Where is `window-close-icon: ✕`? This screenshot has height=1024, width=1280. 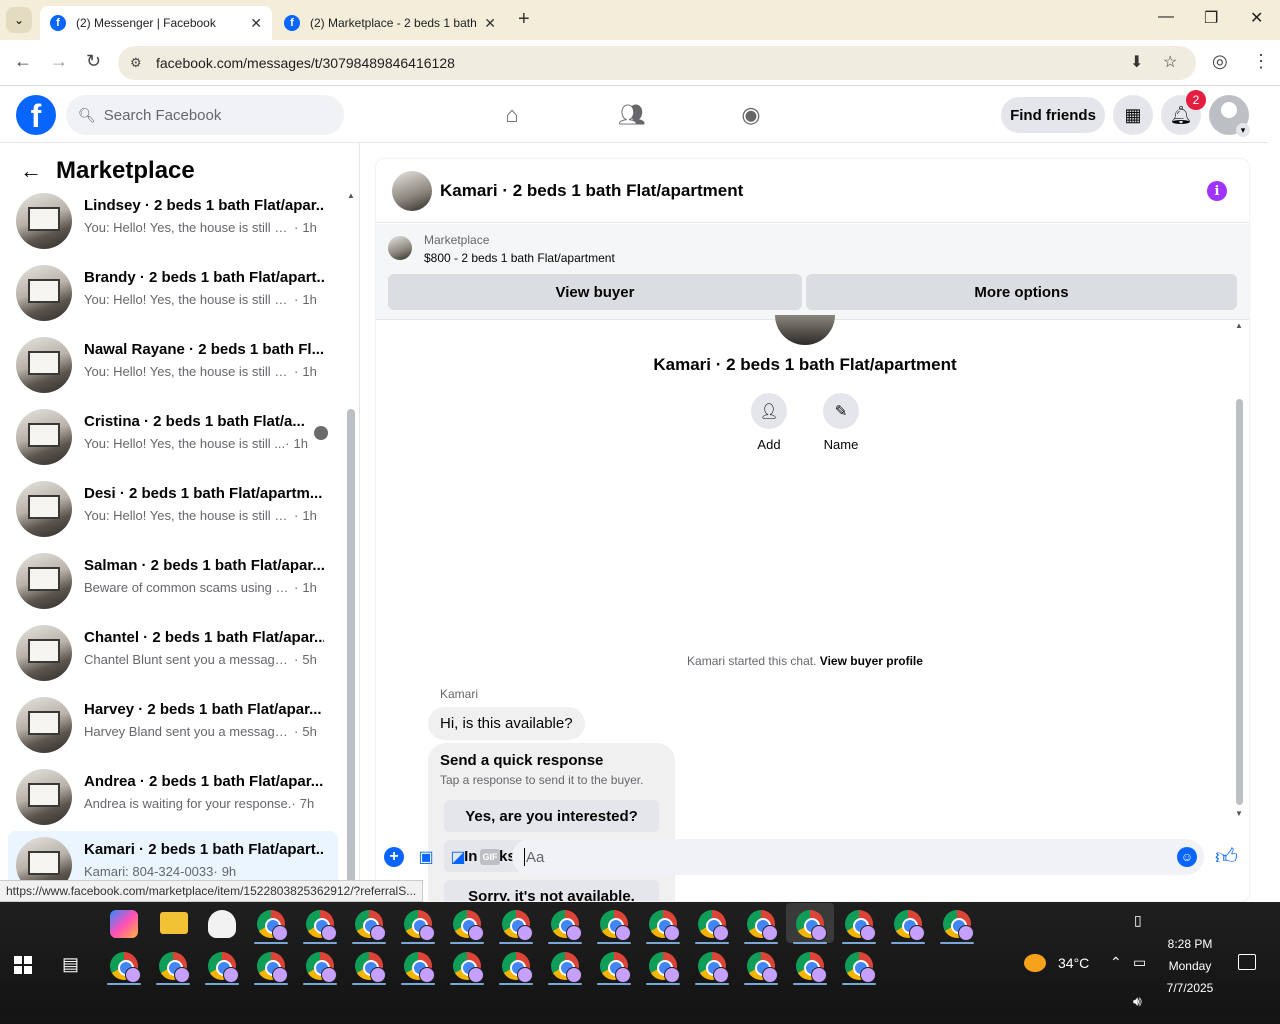
window-close-icon: ✕ is located at coordinates (1256, 18).